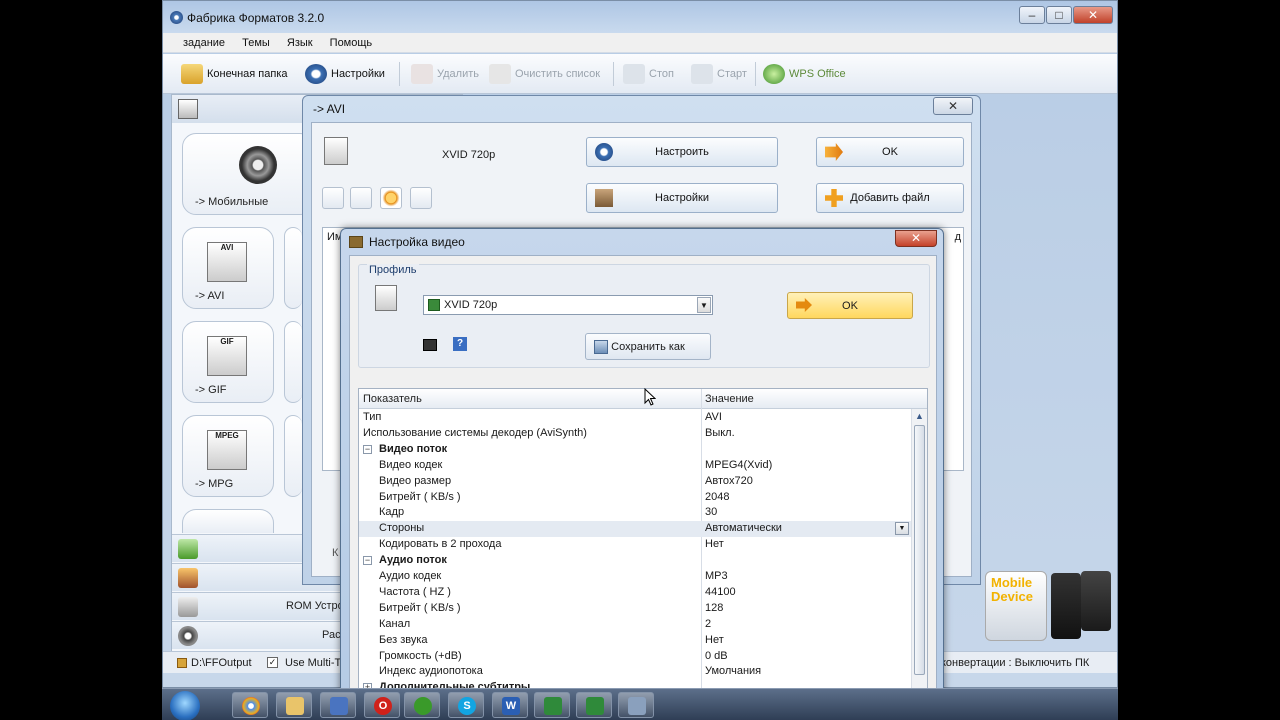 This screenshot has width=1280, height=720. Describe the element at coordinates (345, 74) in the screenshot. I see `settings-button: Настройки` at that location.